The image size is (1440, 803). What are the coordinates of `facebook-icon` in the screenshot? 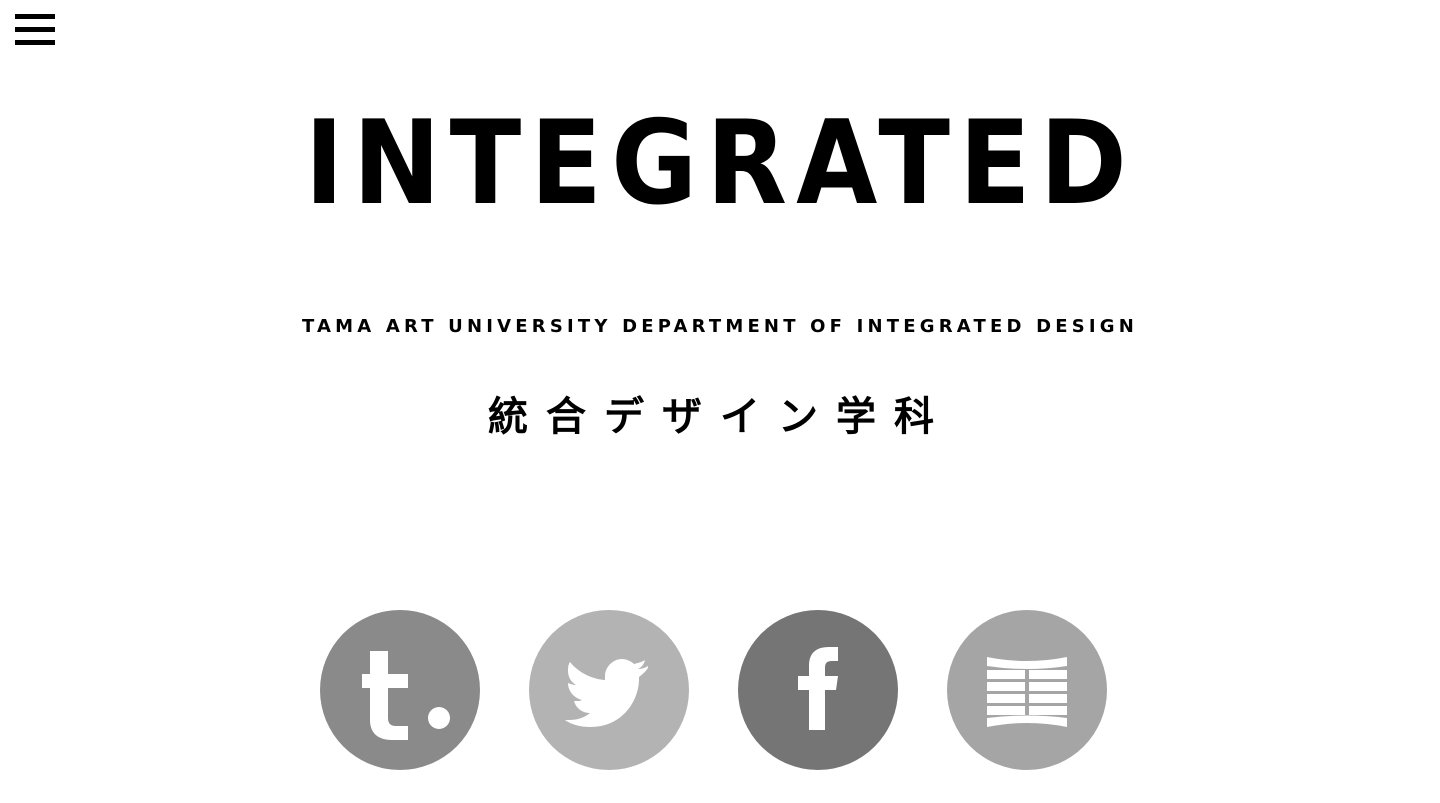 It's located at (818, 688).